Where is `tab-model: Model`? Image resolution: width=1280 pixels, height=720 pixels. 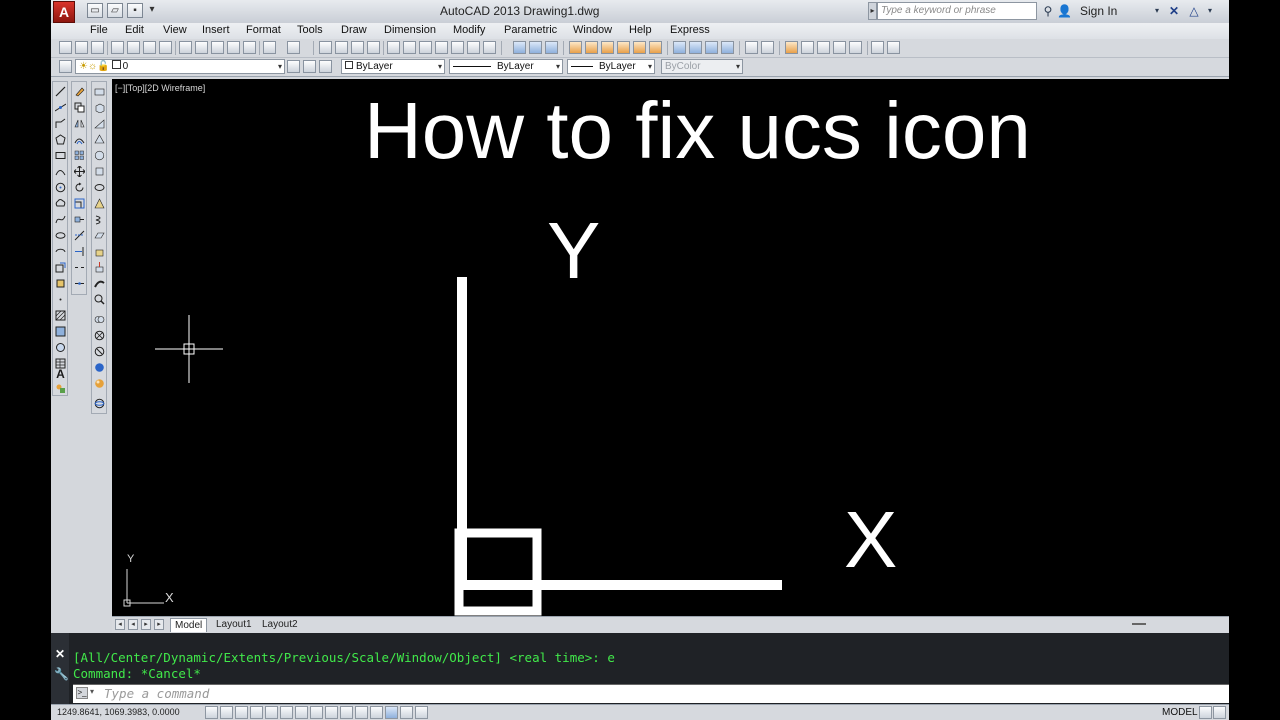 tab-model: Model is located at coordinates (189, 625).